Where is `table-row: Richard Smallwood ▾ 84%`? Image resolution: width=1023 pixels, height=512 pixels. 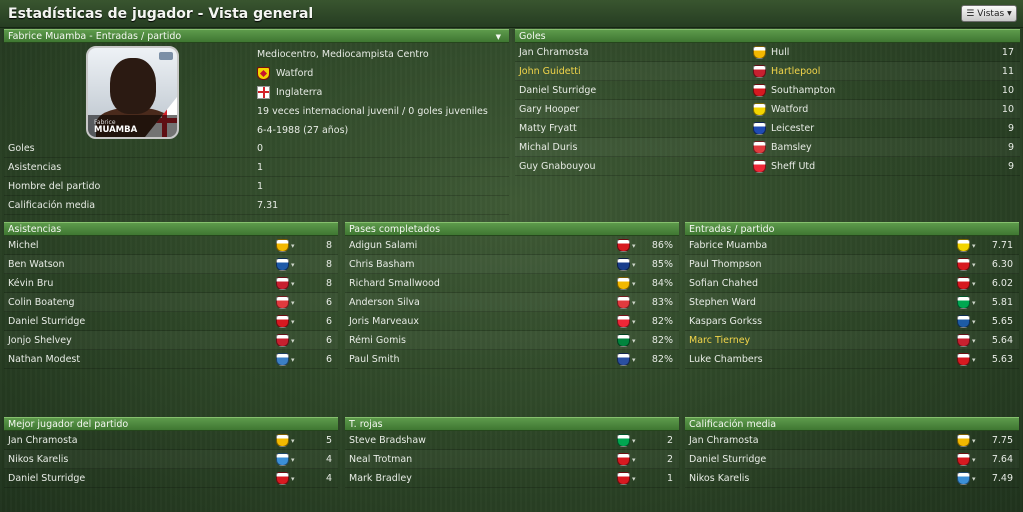 table-row: Richard Smallwood ▾ 84% is located at coordinates (512, 283).